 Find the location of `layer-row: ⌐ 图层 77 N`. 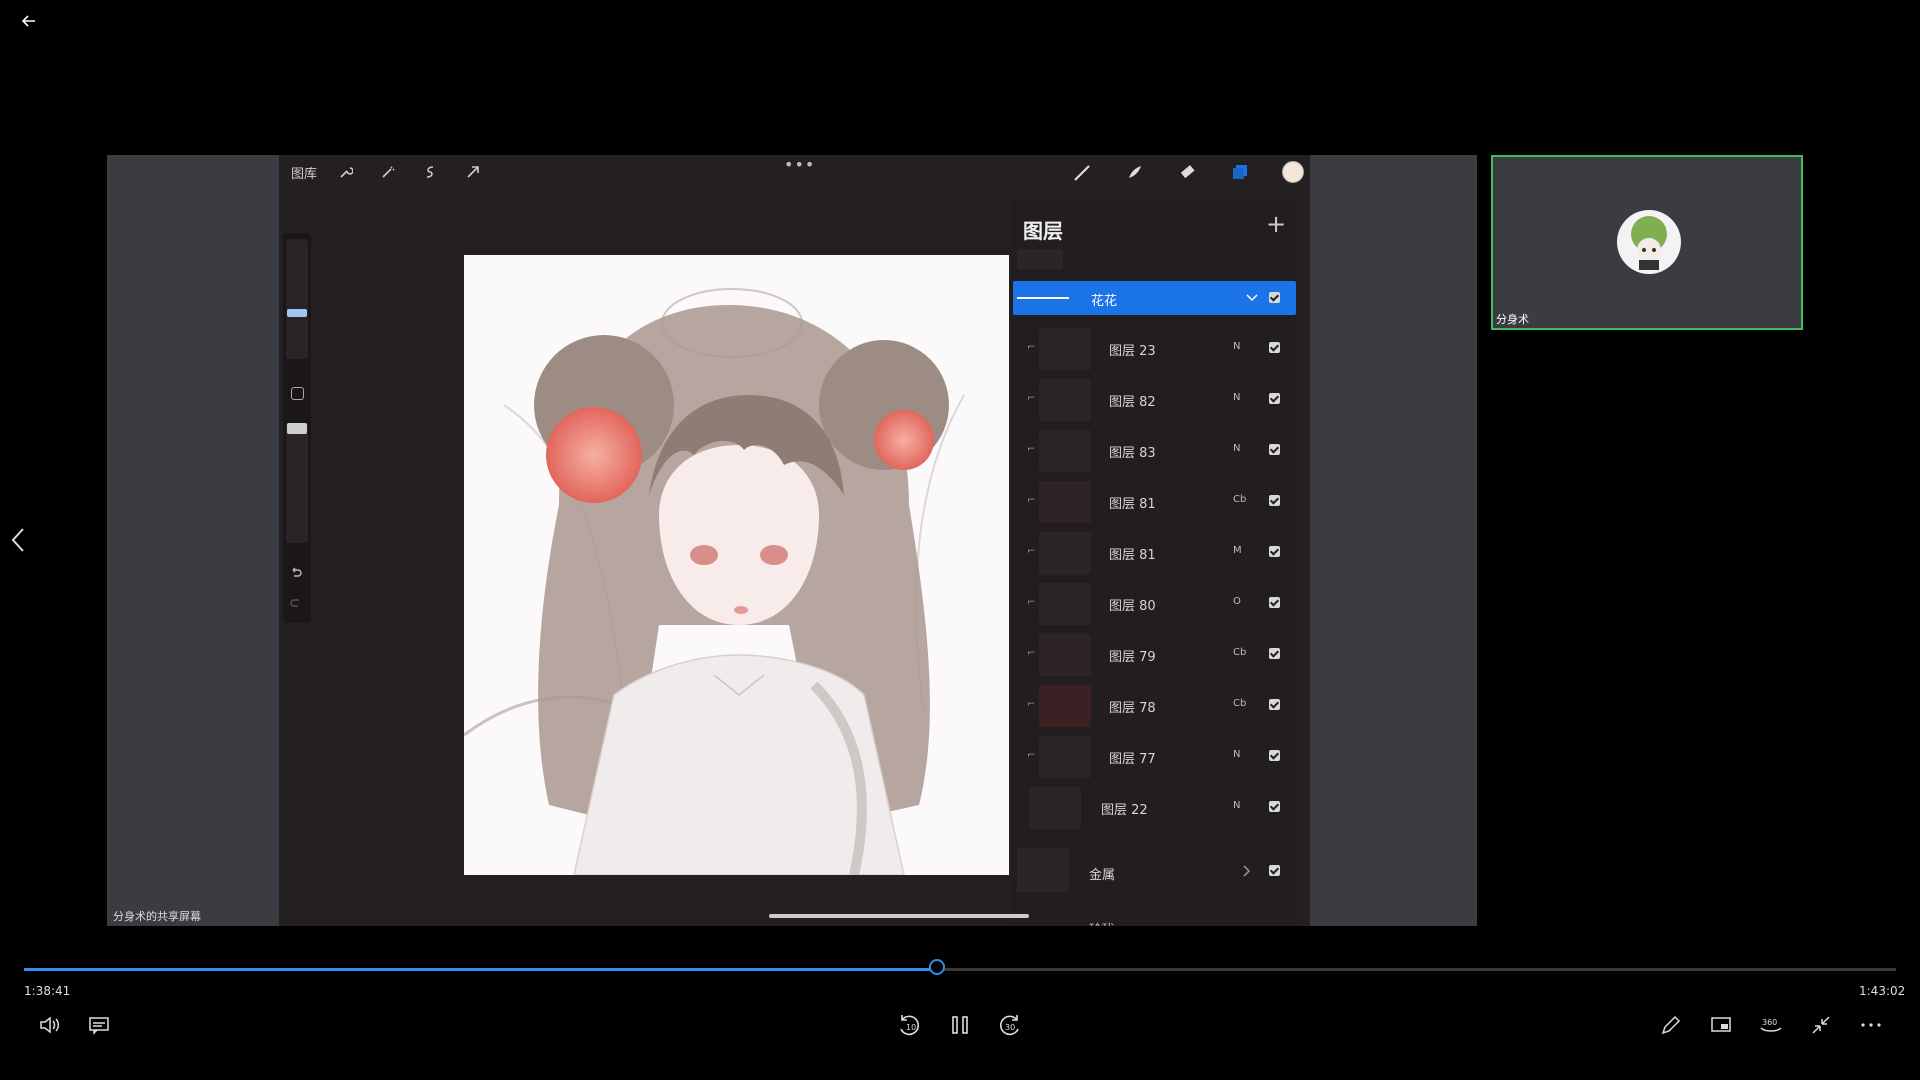

layer-row: ⌐ 图层 77 N is located at coordinates (1154, 757).